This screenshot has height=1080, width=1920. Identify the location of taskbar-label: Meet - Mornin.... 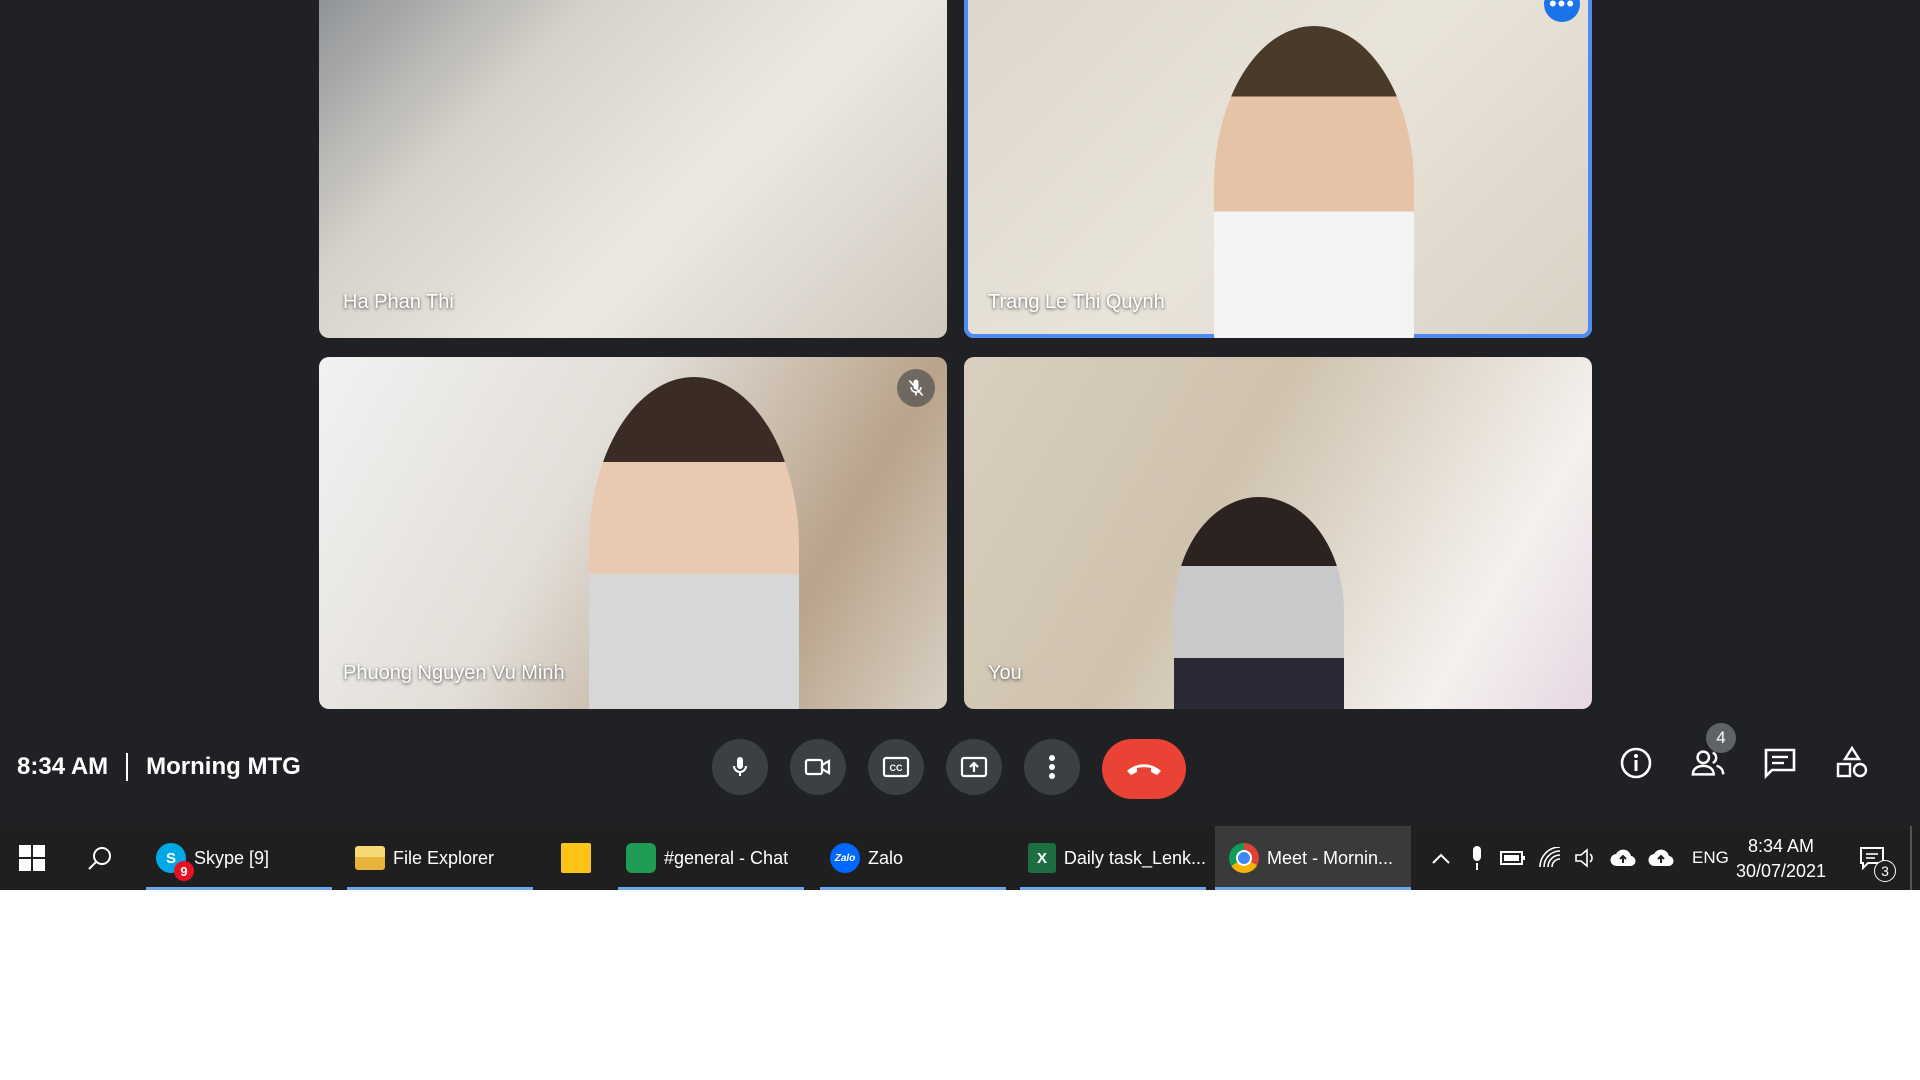
(1330, 857).